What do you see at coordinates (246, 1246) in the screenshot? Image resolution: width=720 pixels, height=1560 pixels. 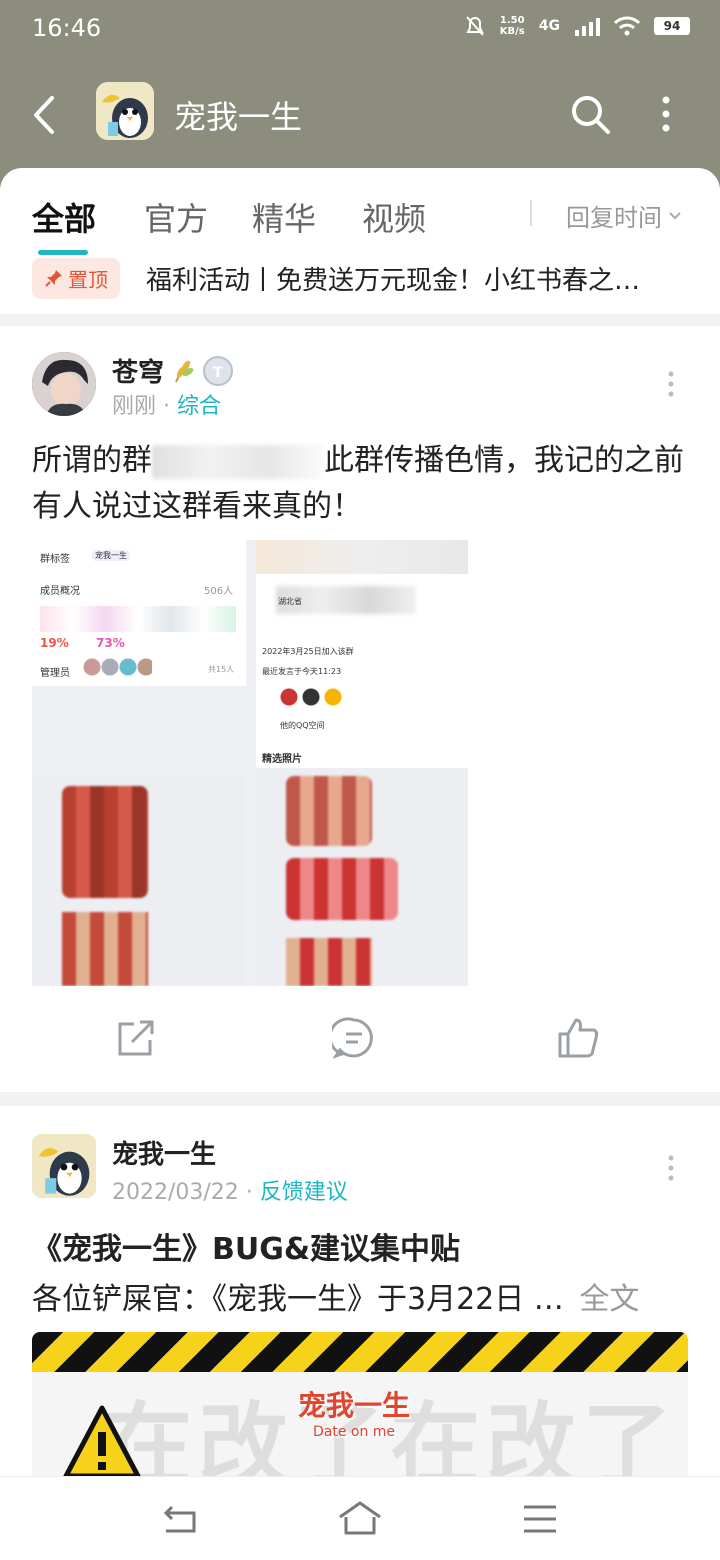 I see `post-title: 《宠我一生》BUG&建议集中贴` at bounding box center [246, 1246].